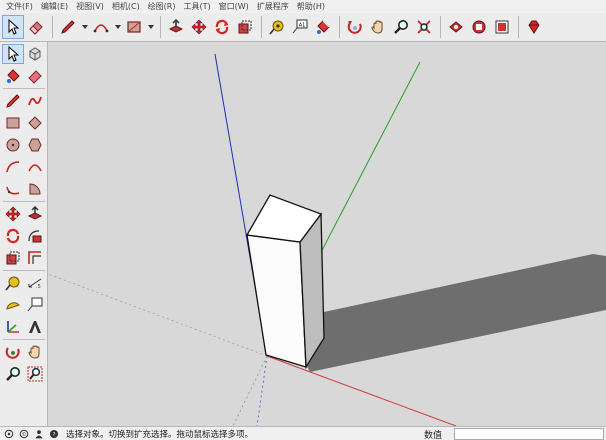 This screenshot has height=440, width=606. What do you see at coordinates (9, 434) in the screenshot?
I see `geo-location-icon` at bounding box center [9, 434].